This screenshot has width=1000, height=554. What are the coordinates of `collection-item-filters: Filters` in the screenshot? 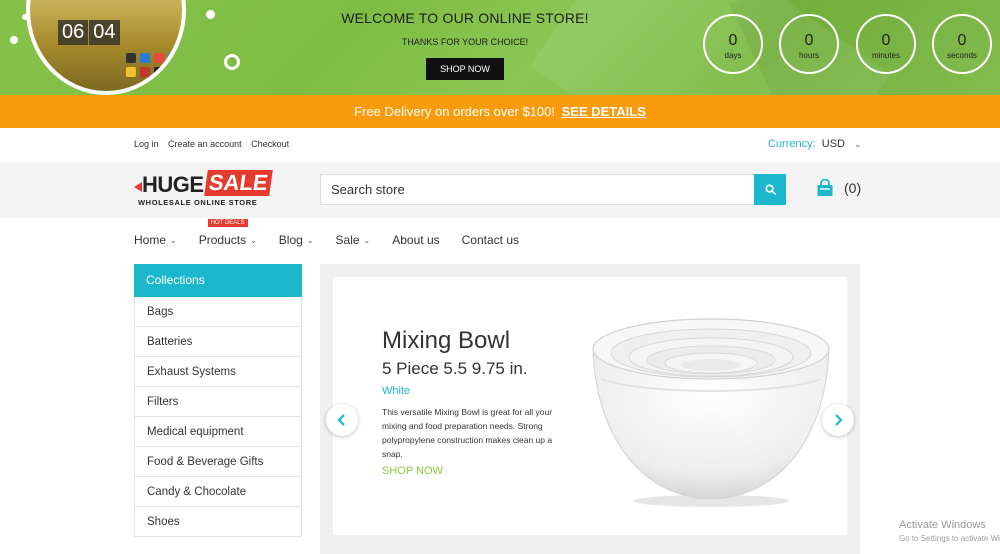 It's located at (218, 402).